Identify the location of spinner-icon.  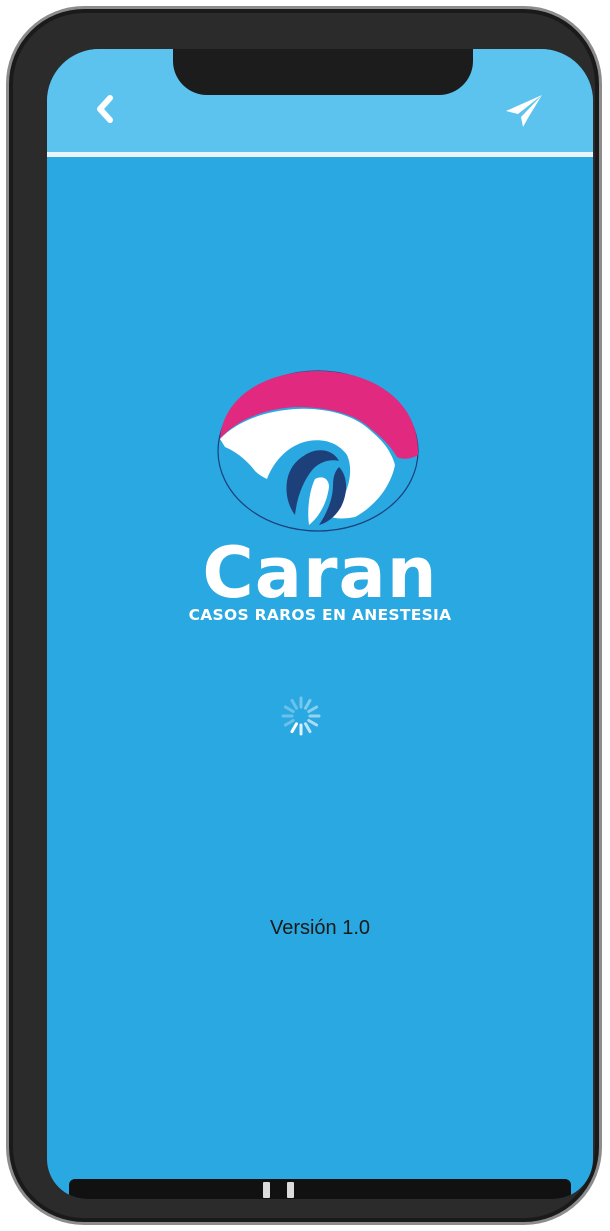
(301, 716).